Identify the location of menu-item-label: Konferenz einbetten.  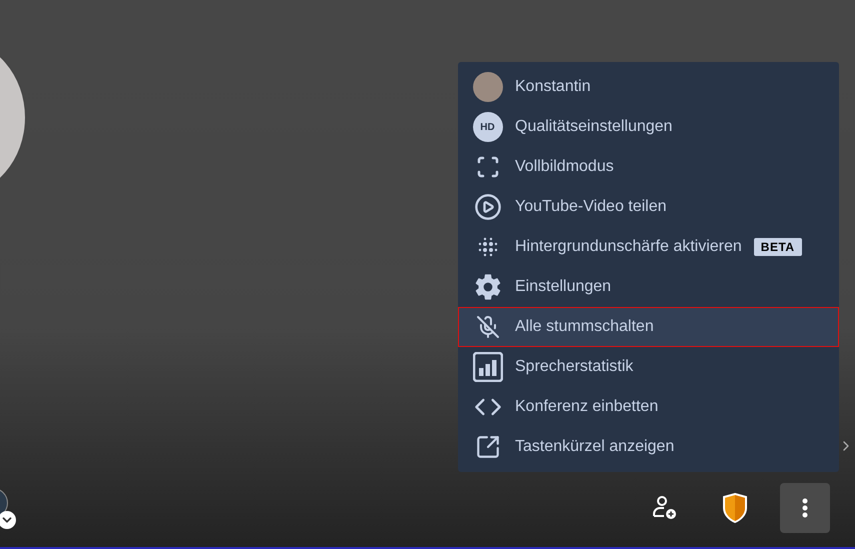
(586, 407).